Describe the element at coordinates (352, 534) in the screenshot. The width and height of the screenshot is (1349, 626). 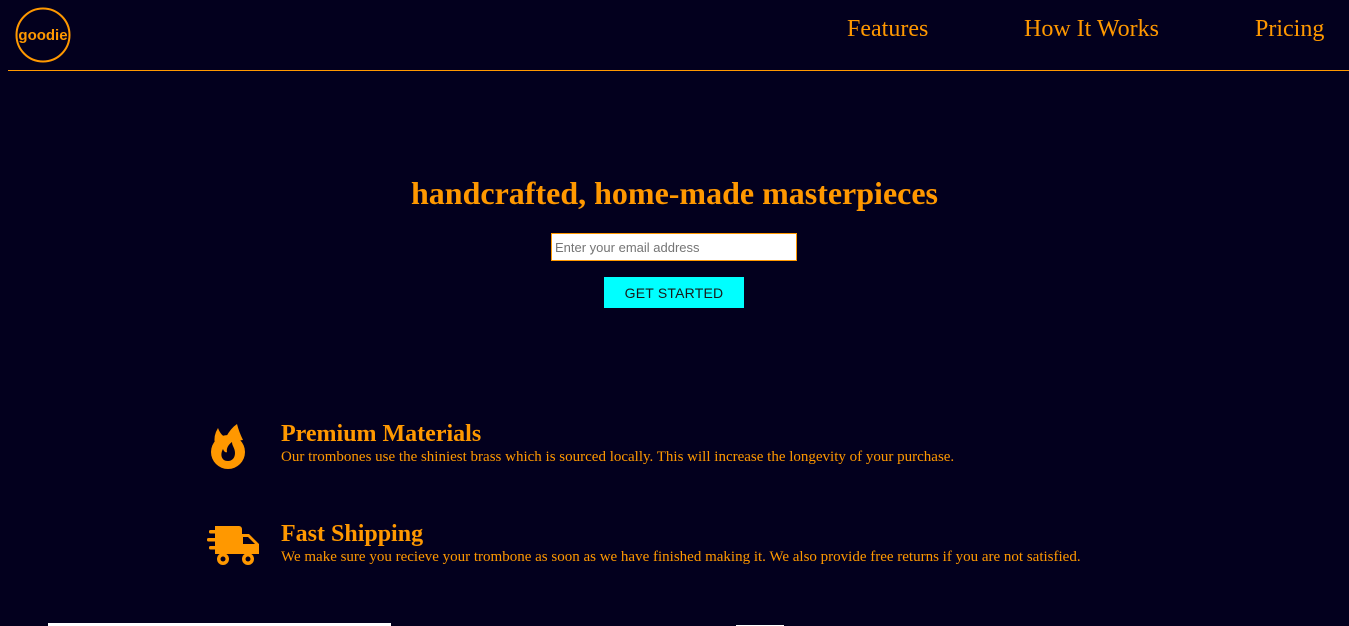
I see `feature-title-fast-shipping: Fast Shipping` at that location.